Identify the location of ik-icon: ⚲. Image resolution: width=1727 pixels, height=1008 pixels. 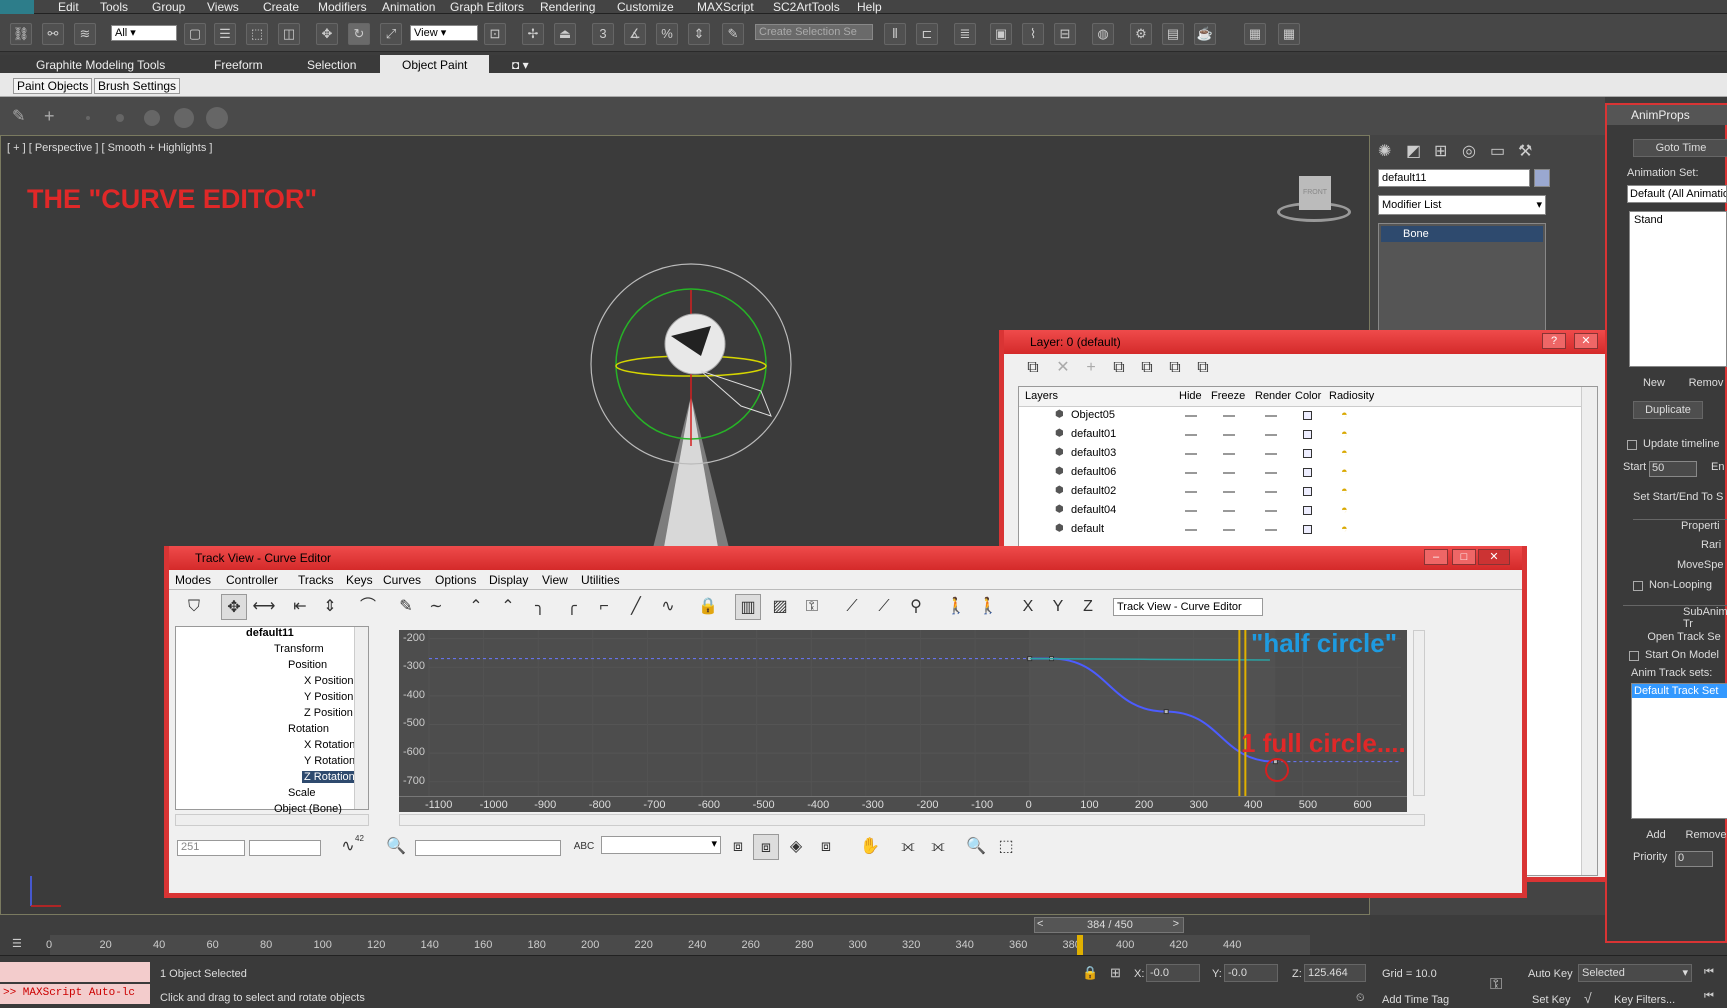
(916, 607).